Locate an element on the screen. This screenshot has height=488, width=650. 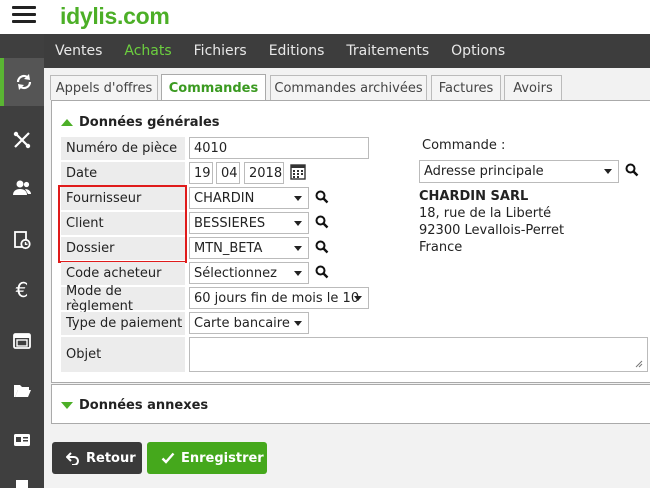
undo-icon is located at coordinates (72, 458).